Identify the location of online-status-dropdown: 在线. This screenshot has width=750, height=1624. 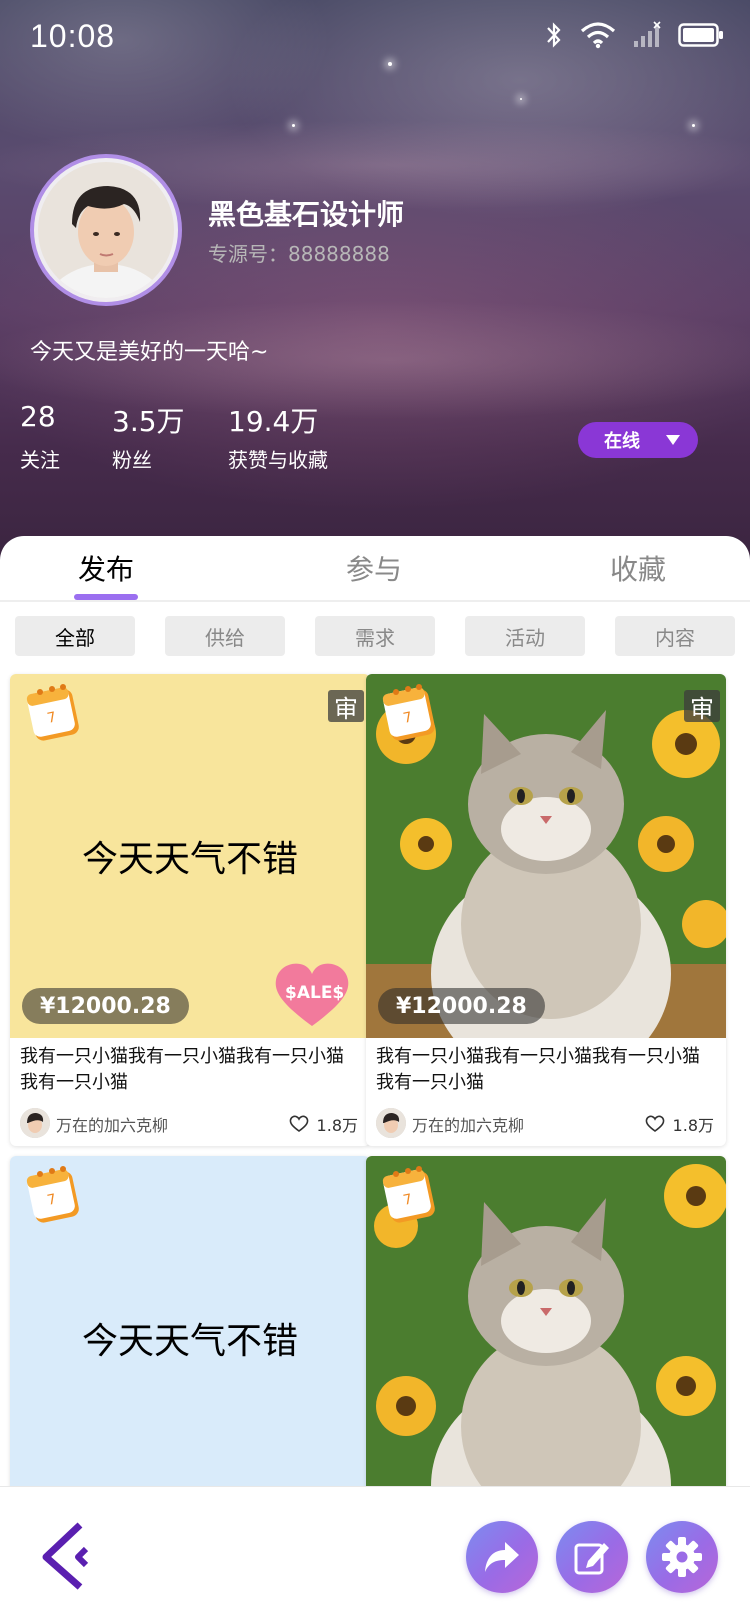
(638, 440).